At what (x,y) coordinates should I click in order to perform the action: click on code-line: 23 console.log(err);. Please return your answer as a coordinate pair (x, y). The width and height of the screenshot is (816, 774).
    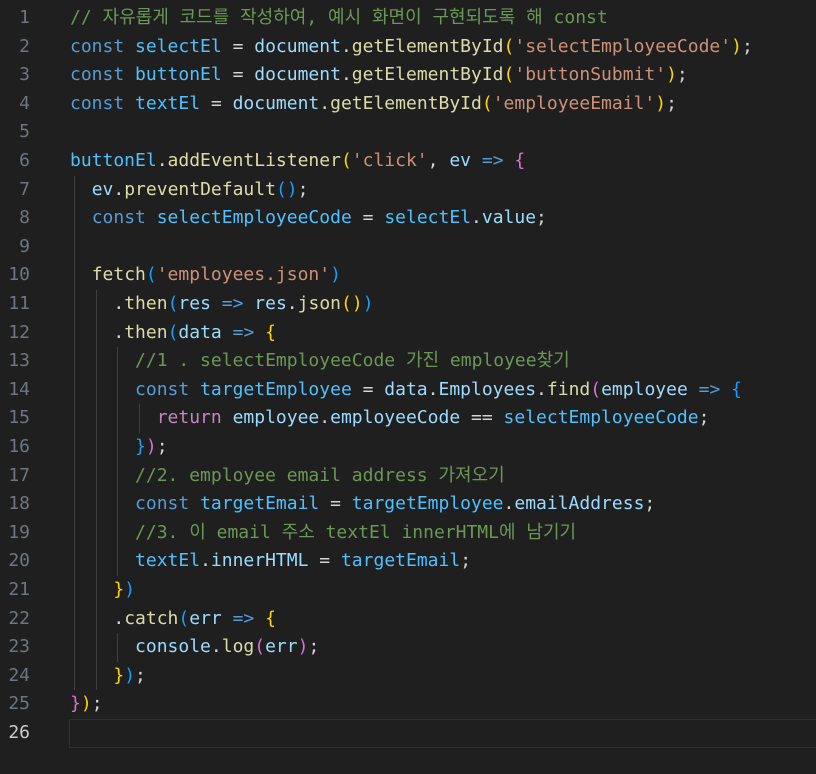
    Looking at the image, I should click on (408, 647).